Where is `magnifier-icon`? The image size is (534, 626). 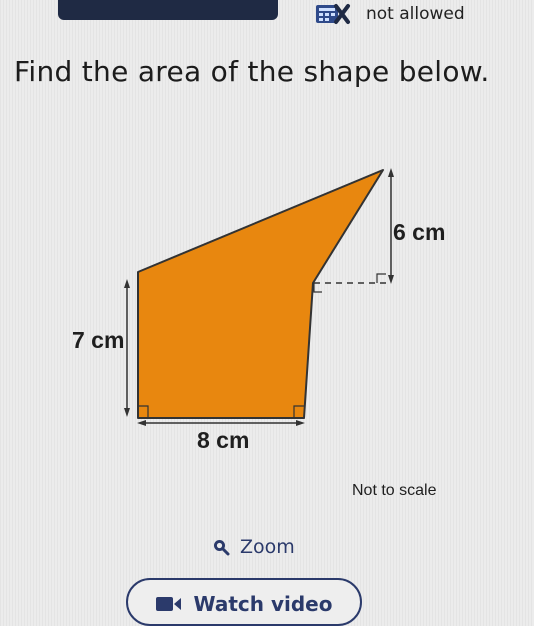 magnifier-icon is located at coordinates (222, 548).